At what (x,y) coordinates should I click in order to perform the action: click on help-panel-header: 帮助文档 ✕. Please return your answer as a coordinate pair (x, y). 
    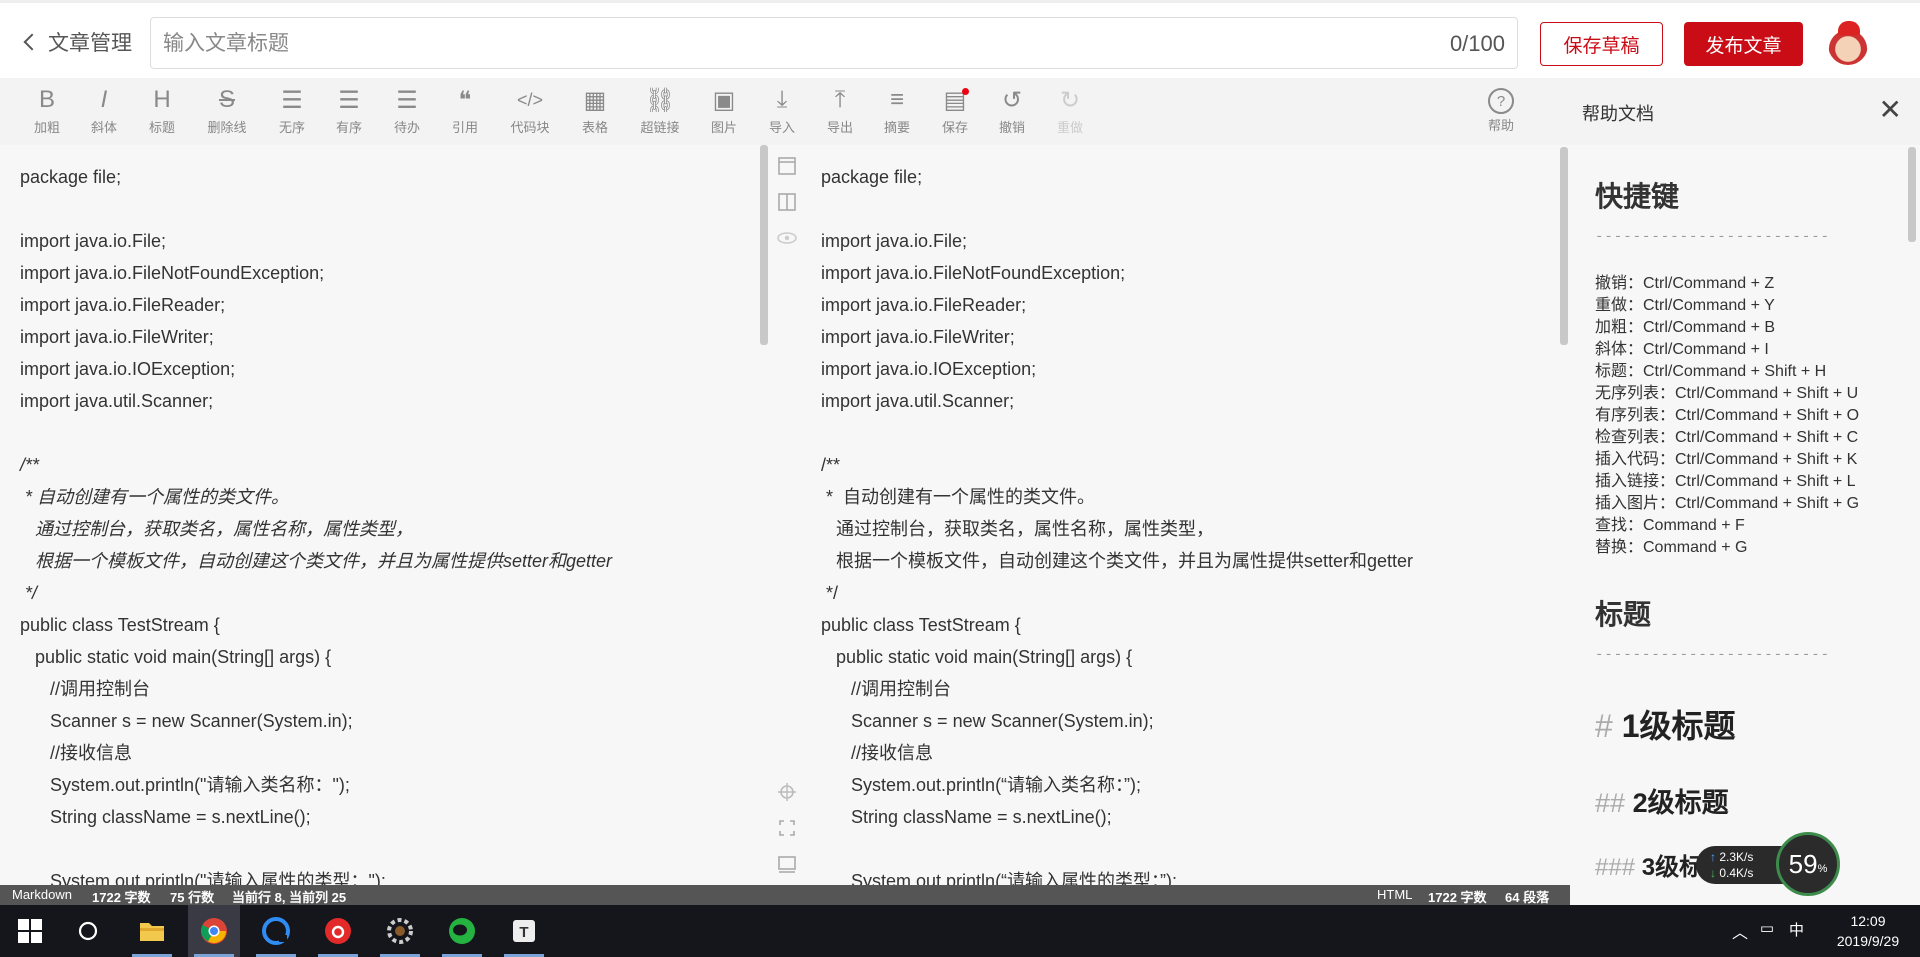
    Looking at the image, I should click on (1745, 112).